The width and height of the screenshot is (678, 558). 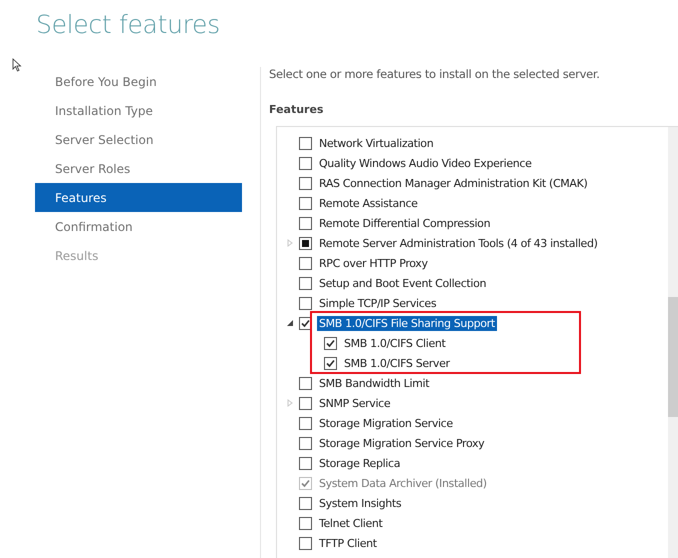 What do you see at coordinates (351, 523) in the screenshot?
I see `feature-label: Telnet Client` at bounding box center [351, 523].